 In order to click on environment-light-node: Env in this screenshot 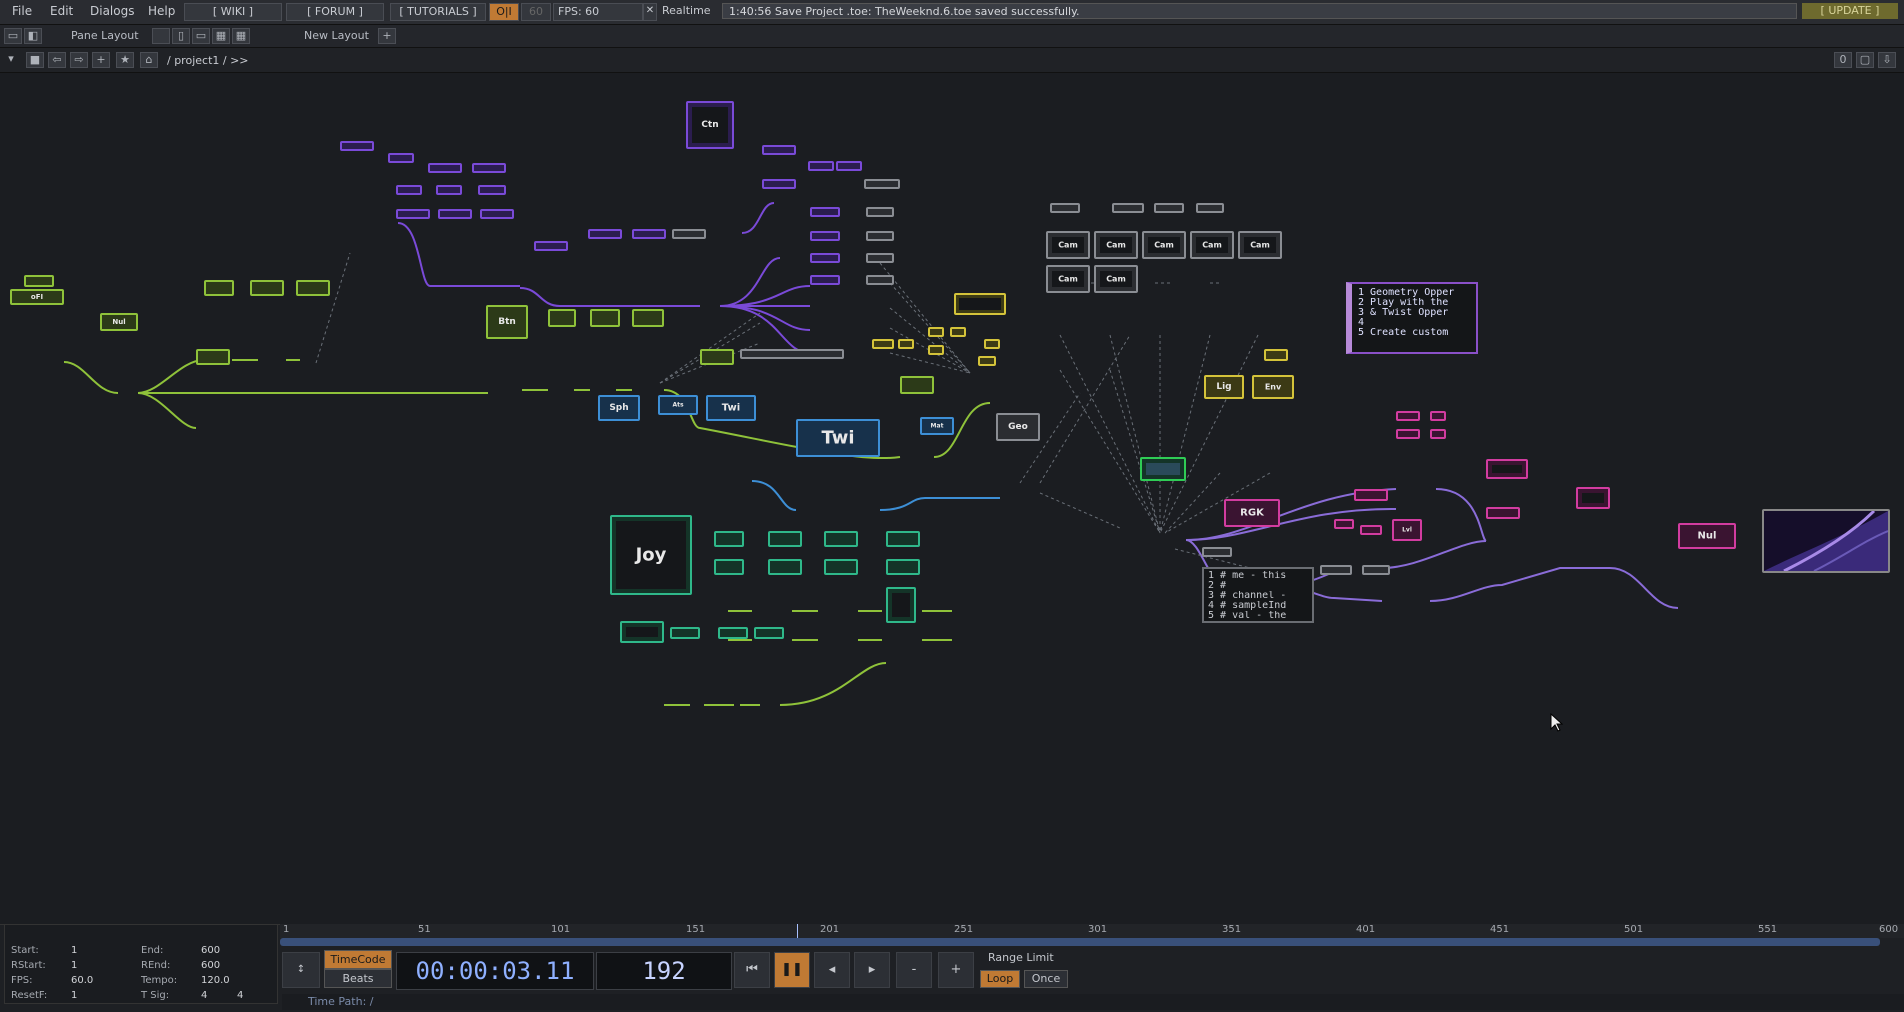, I will do `click(1273, 387)`.